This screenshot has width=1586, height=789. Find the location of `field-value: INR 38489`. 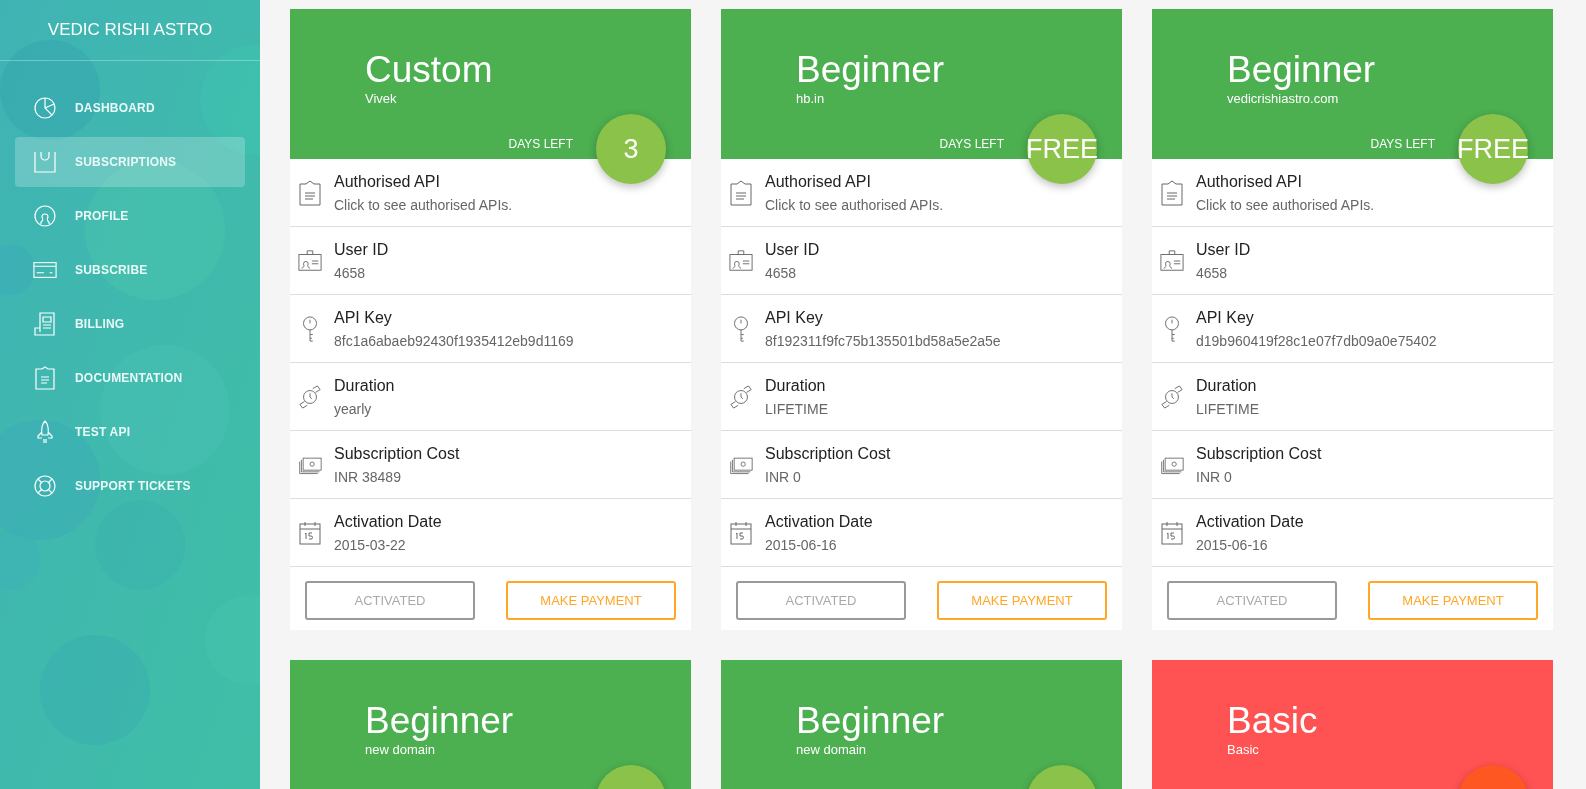

field-value: INR 38489 is located at coordinates (368, 476).